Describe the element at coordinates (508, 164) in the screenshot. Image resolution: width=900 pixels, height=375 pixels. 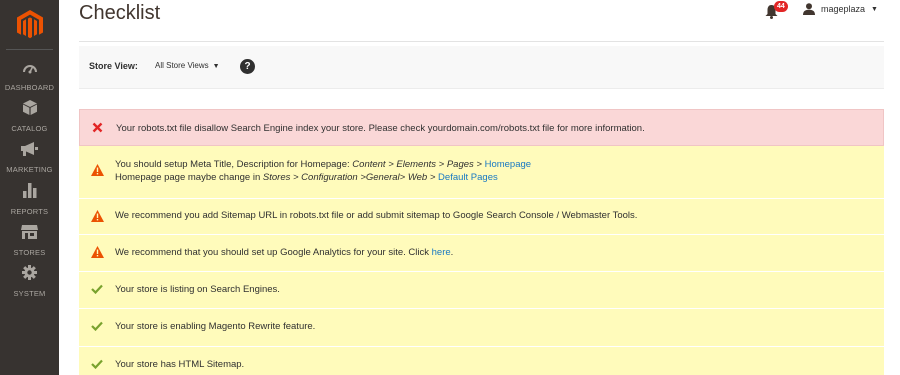
I see `homepage-link: Homepage` at that location.